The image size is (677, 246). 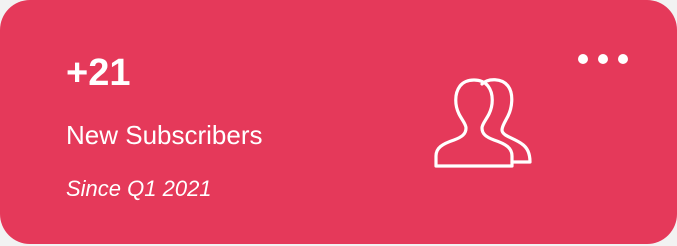 What do you see at coordinates (164, 135) in the screenshot?
I see `card-label: New Subscribers` at bounding box center [164, 135].